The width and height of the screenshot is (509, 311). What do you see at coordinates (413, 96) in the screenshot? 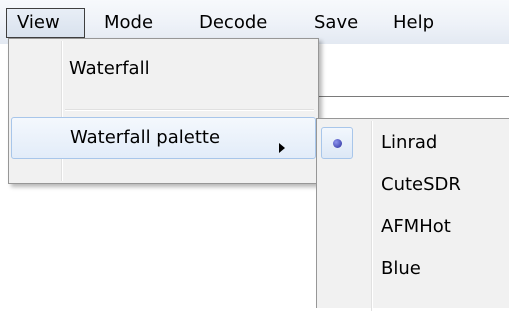
I see `content-divider` at bounding box center [413, 96].